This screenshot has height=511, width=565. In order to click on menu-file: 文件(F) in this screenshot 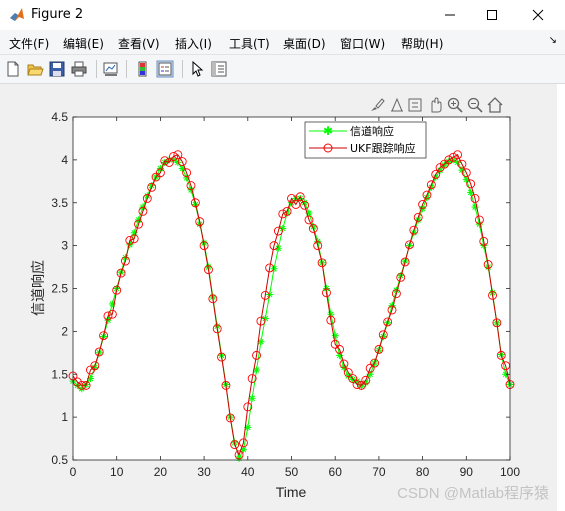, I will do `click(29, 43)`.